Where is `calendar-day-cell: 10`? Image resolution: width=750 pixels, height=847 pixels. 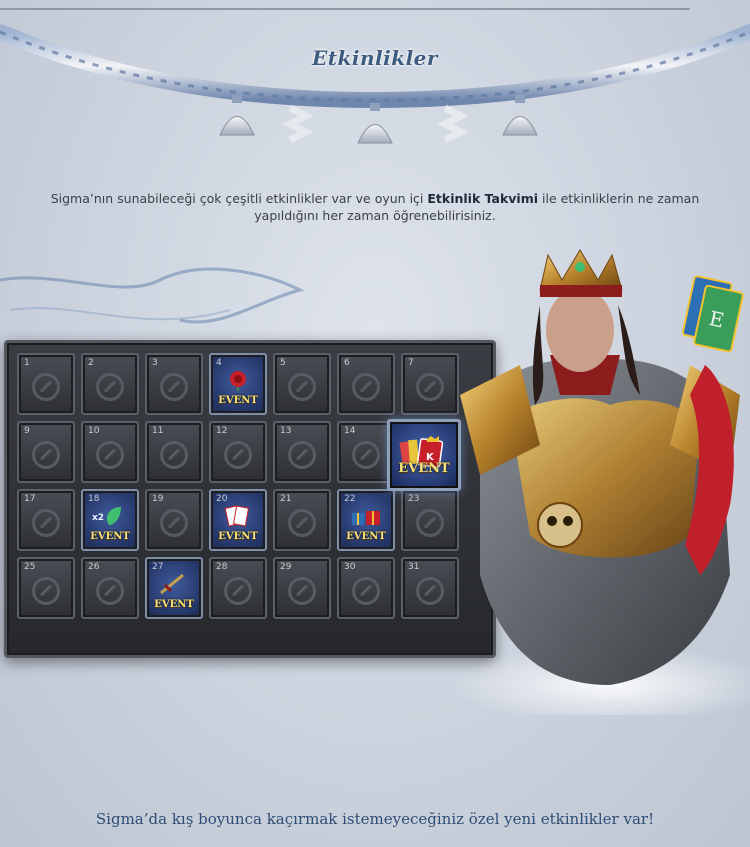 calendar-day-cell: 10 is located at coordinates (110, 452).